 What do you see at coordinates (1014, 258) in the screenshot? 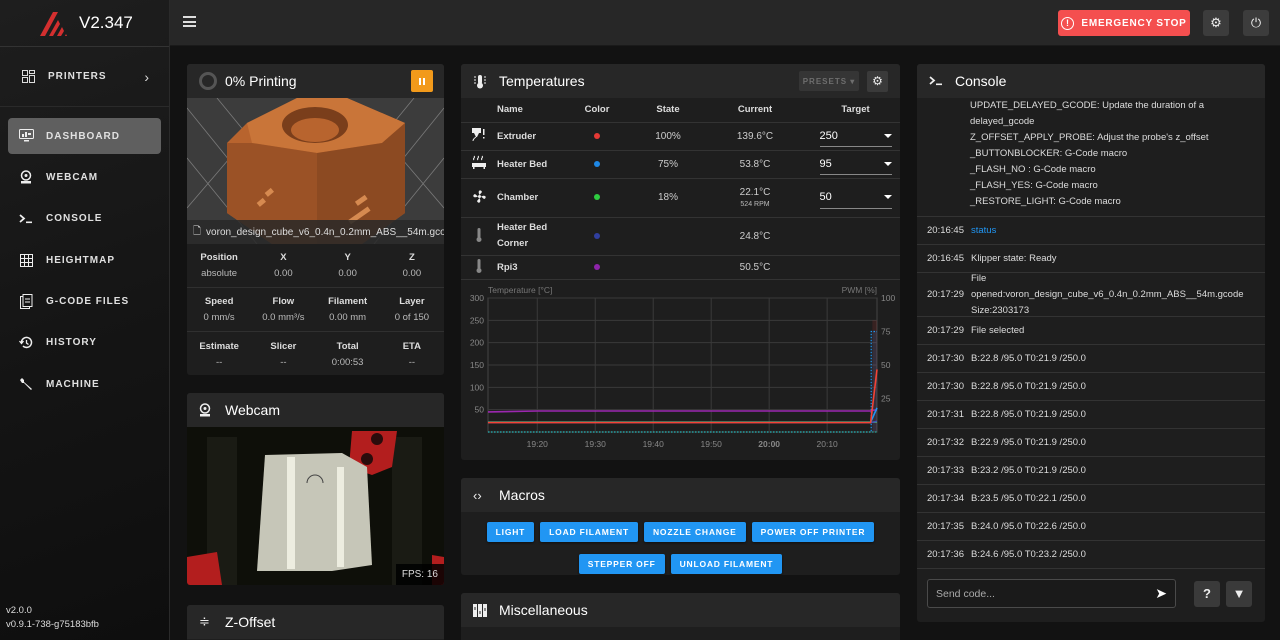
I see `console-message: Klipper state: Ready` at bounding box center [1014, 258].